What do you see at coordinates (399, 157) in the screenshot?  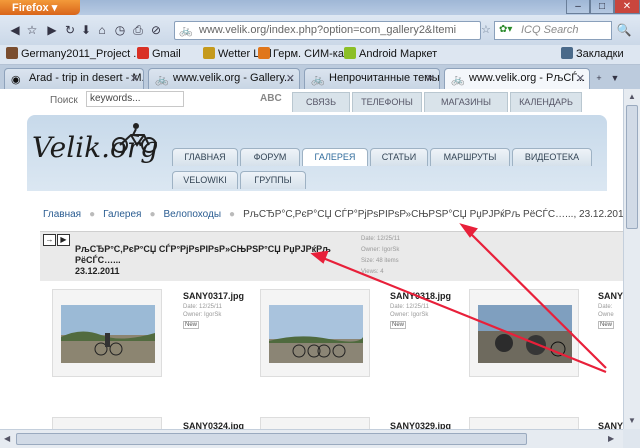 I see `main-tab-articles: СТАТЬИ` at bounding box center [399, 157].